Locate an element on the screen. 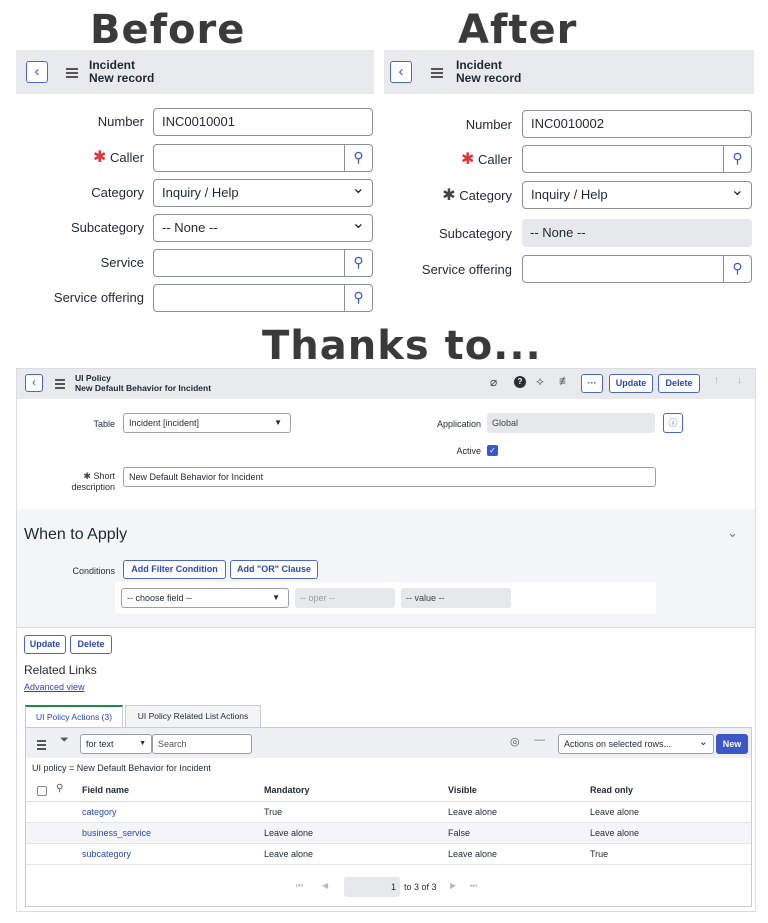 This screenshot has width=768, height=923. add-or-clause-button: Add "OR" Clause is located at coordinates (274, 569).